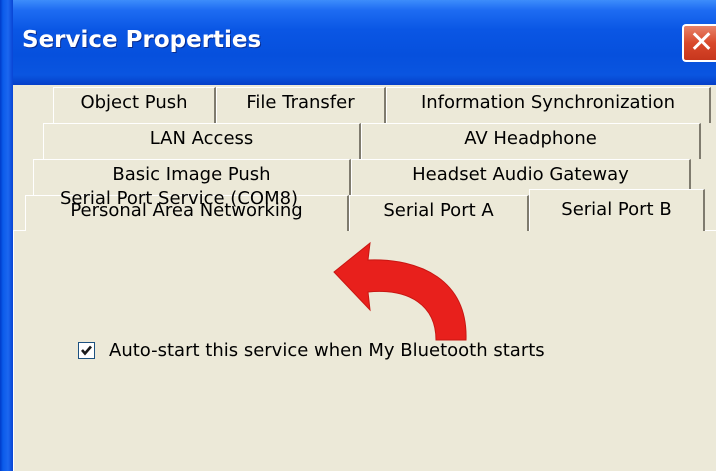  What do you see at coordinates (142, 40) in the screenshot?
I see `window-title: Service Properties` at bounding box center [142, 40].